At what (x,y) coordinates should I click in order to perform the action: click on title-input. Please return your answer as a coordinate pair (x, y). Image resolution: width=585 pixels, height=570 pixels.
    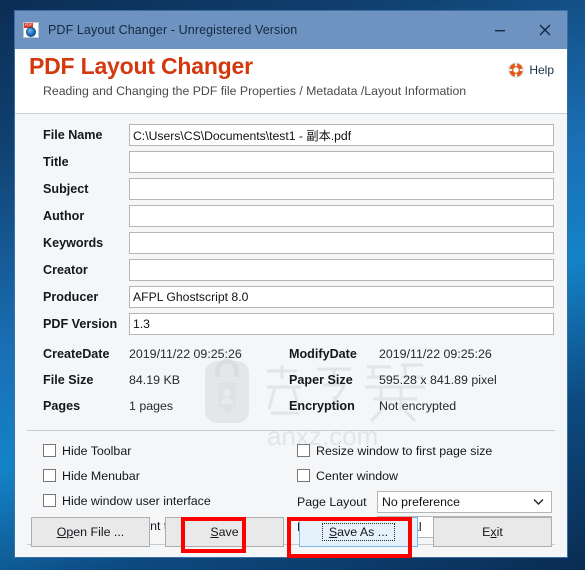
    Looking at the image, I should click on (341, 162).